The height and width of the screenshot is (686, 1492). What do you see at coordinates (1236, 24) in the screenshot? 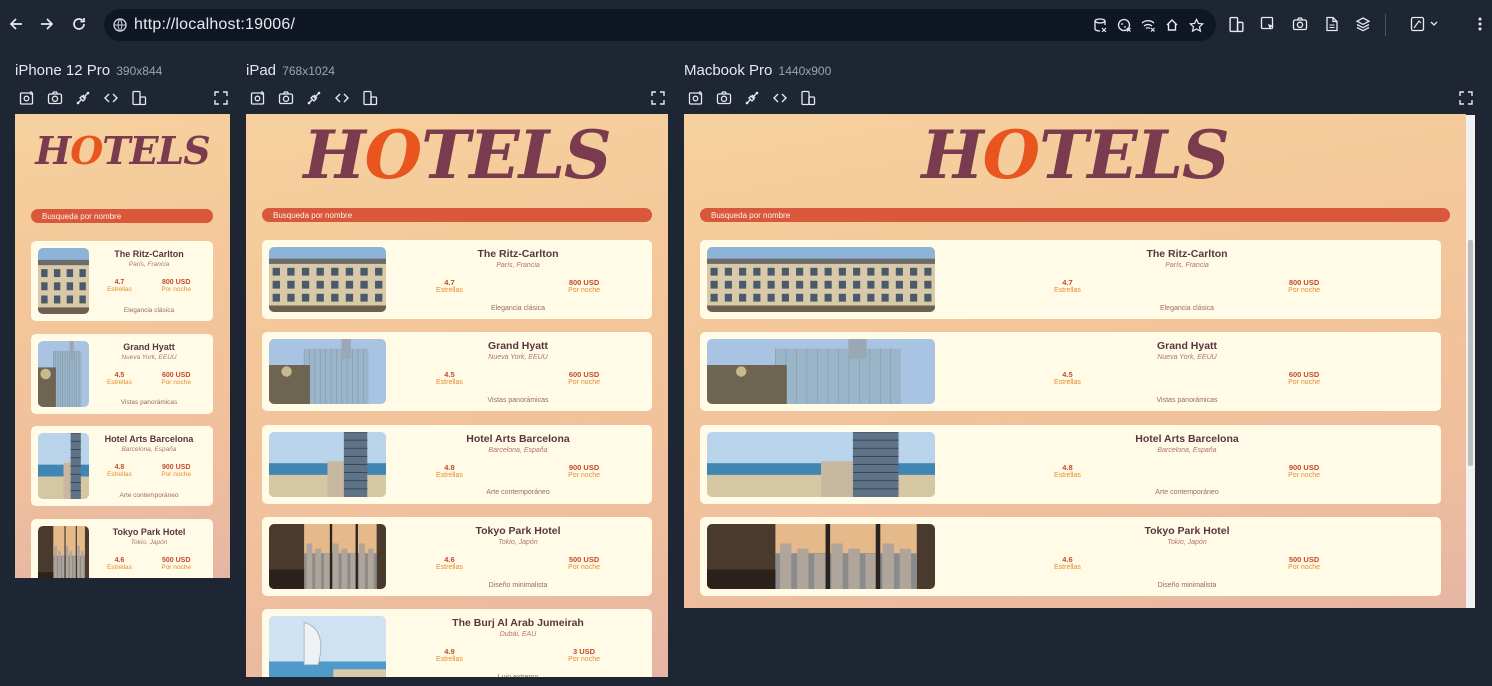
I see `responsive-viewer-icon` at bounding box center [1236, 24].